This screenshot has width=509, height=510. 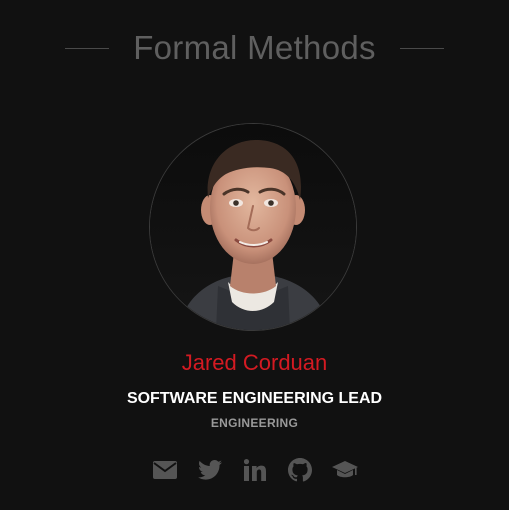 What do you see at coordinates (87, 48) in the screenshot?
I see `header-divider-left` at bounding box center [87, 48].